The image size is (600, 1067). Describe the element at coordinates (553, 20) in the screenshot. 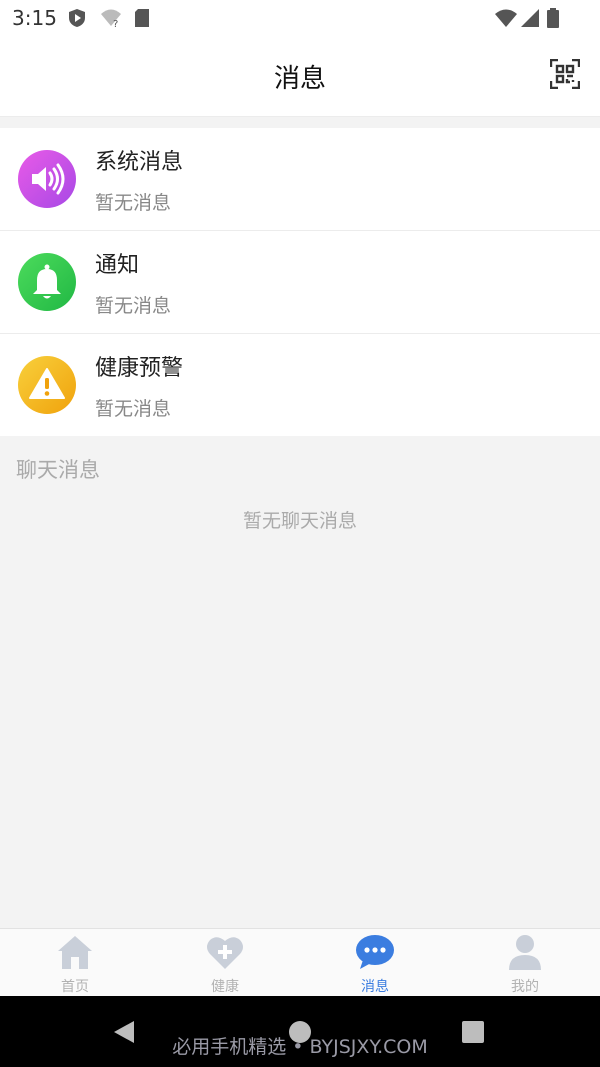

I see `battery-icon` at that location.